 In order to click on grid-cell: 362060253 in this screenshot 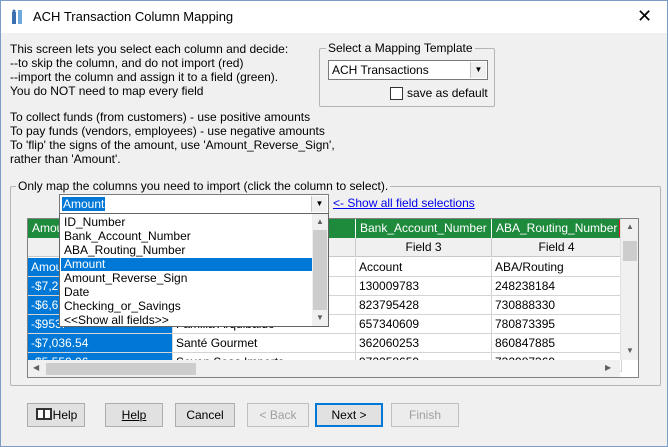, I will do `click(424, 343)`.